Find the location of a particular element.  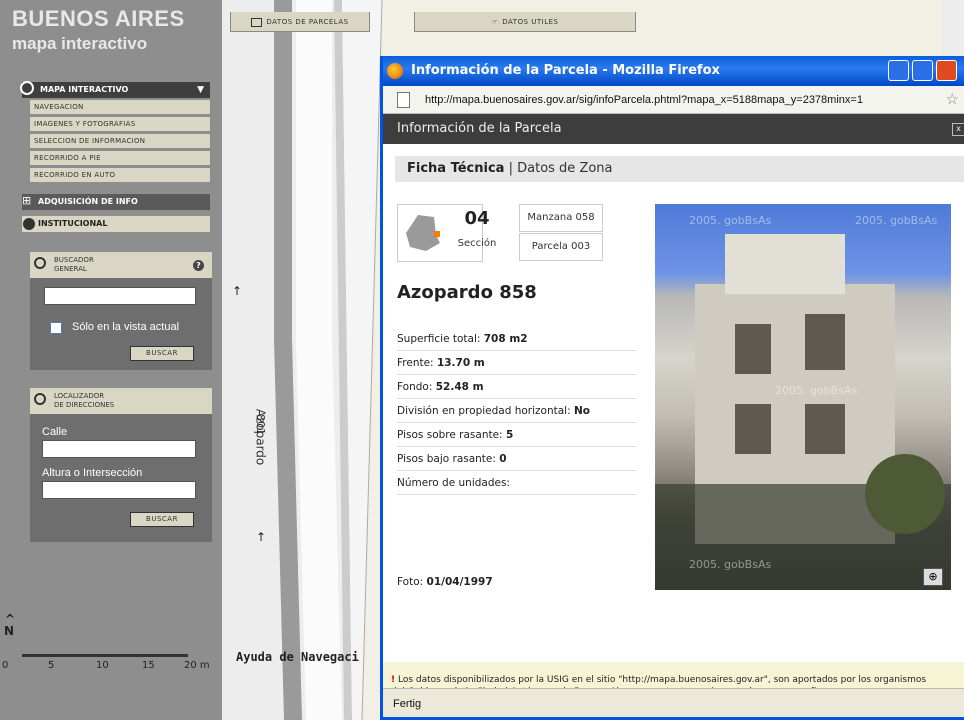

menu-section-institucional: INSTITUCIONAL is located at coordinates (116, 224).